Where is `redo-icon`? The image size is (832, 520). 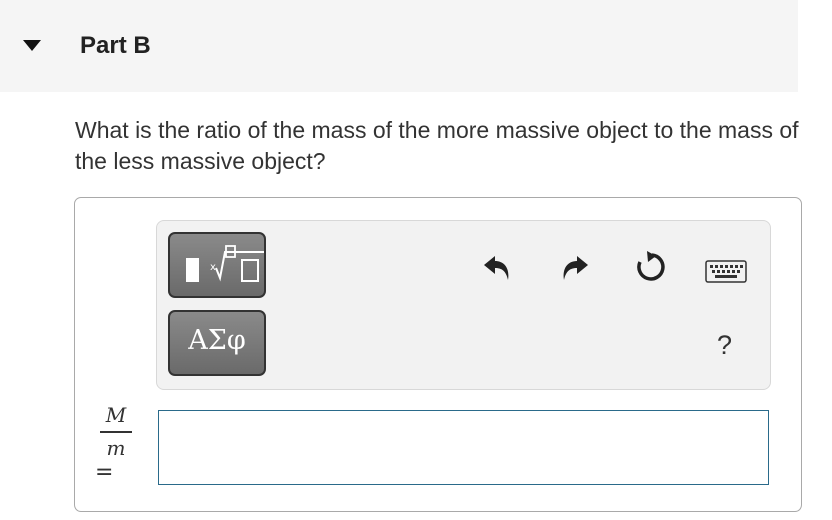
redo-icon is located at coordinates (574, 267).